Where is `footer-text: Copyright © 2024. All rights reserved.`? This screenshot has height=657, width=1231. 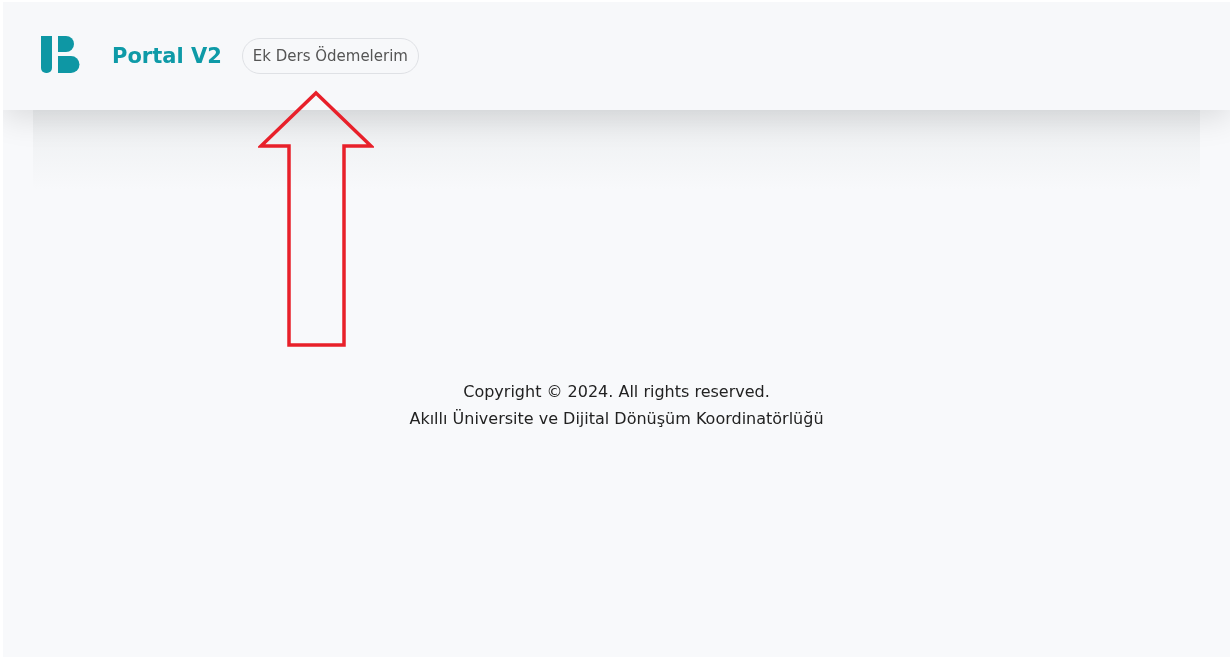 footer-text: Copyright © 2024. All rights reserved. is located at coordinates (616, 391).